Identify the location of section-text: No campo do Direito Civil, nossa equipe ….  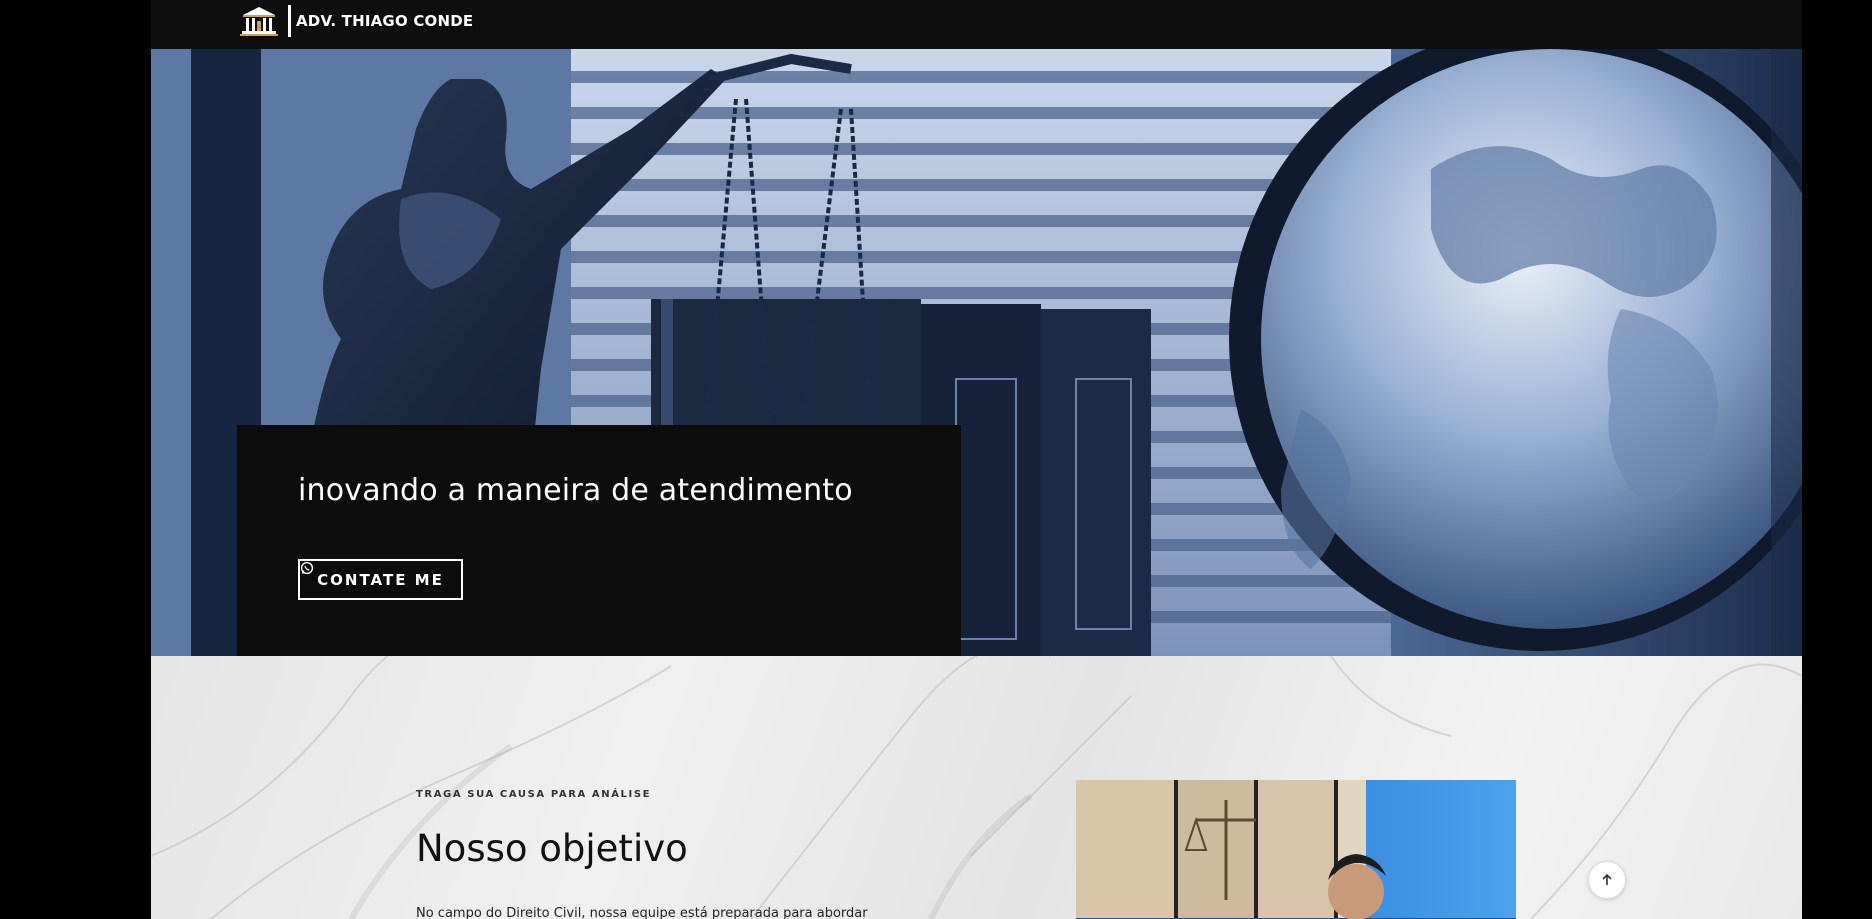
(642, 912).